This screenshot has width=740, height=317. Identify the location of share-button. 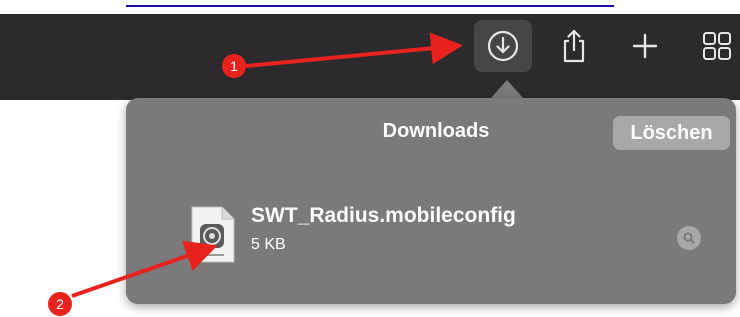
(574, 46).